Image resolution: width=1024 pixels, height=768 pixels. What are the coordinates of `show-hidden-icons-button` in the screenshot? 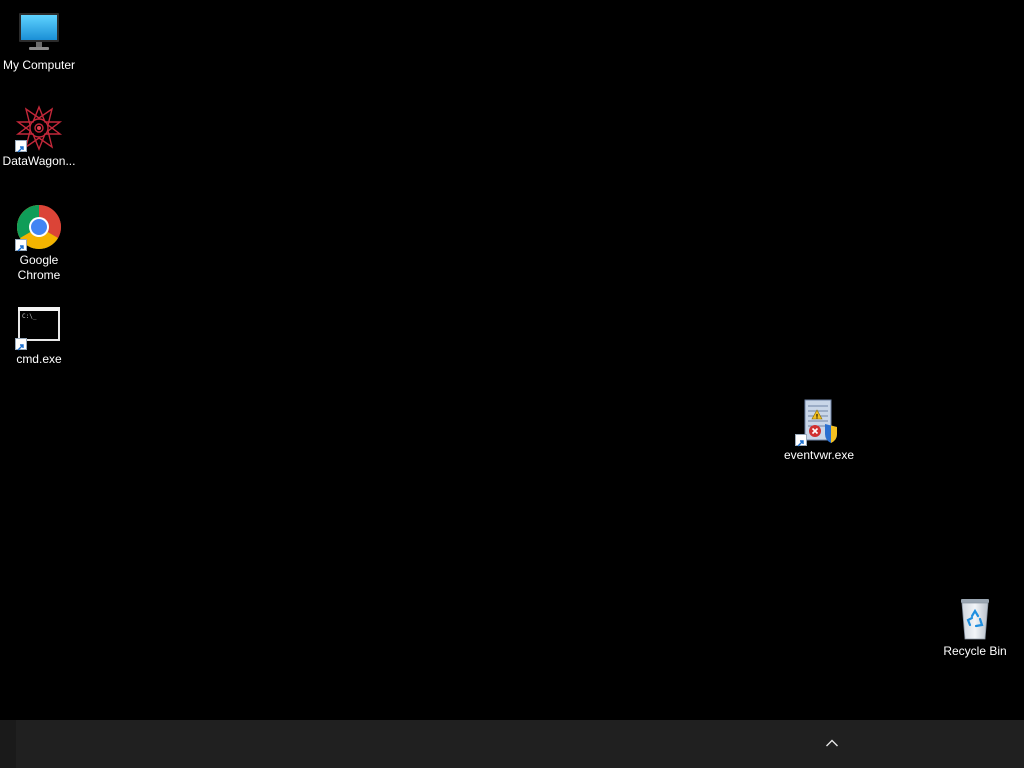 It's located at (832, 744).